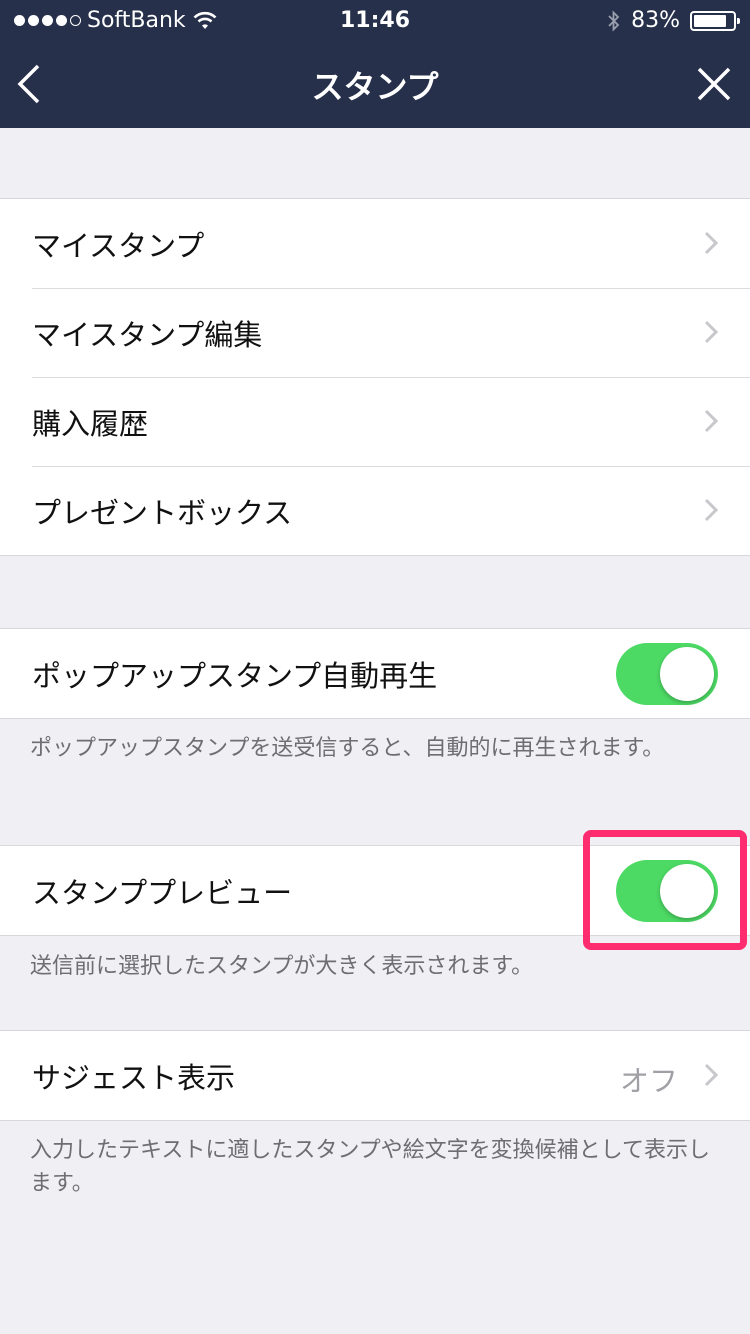 The height and width of the screenshot is (1334, 750). I want to click on menu-item-label: マイスタンプ編集, so click(147, 334).